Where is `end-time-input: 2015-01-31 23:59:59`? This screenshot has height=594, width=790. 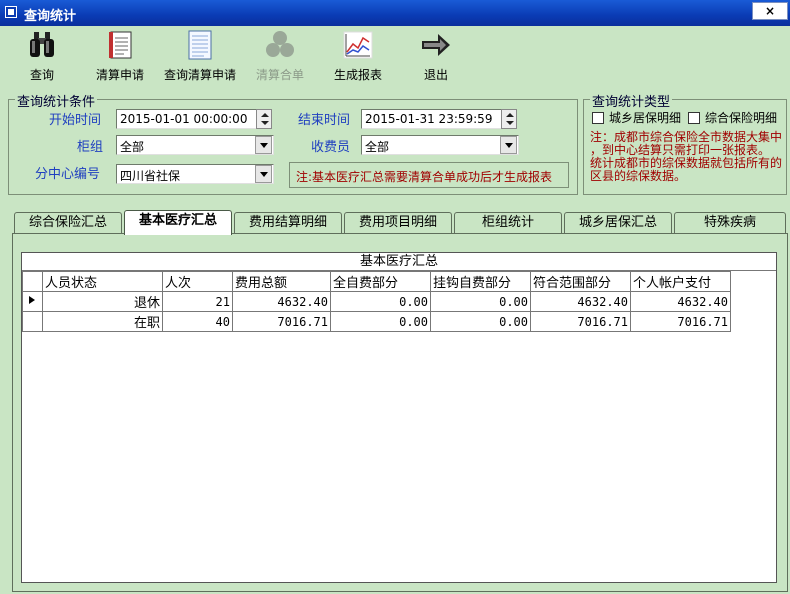
end-time-input: 2015-01-31 23:59:59 is located at coordinates (435, 119).